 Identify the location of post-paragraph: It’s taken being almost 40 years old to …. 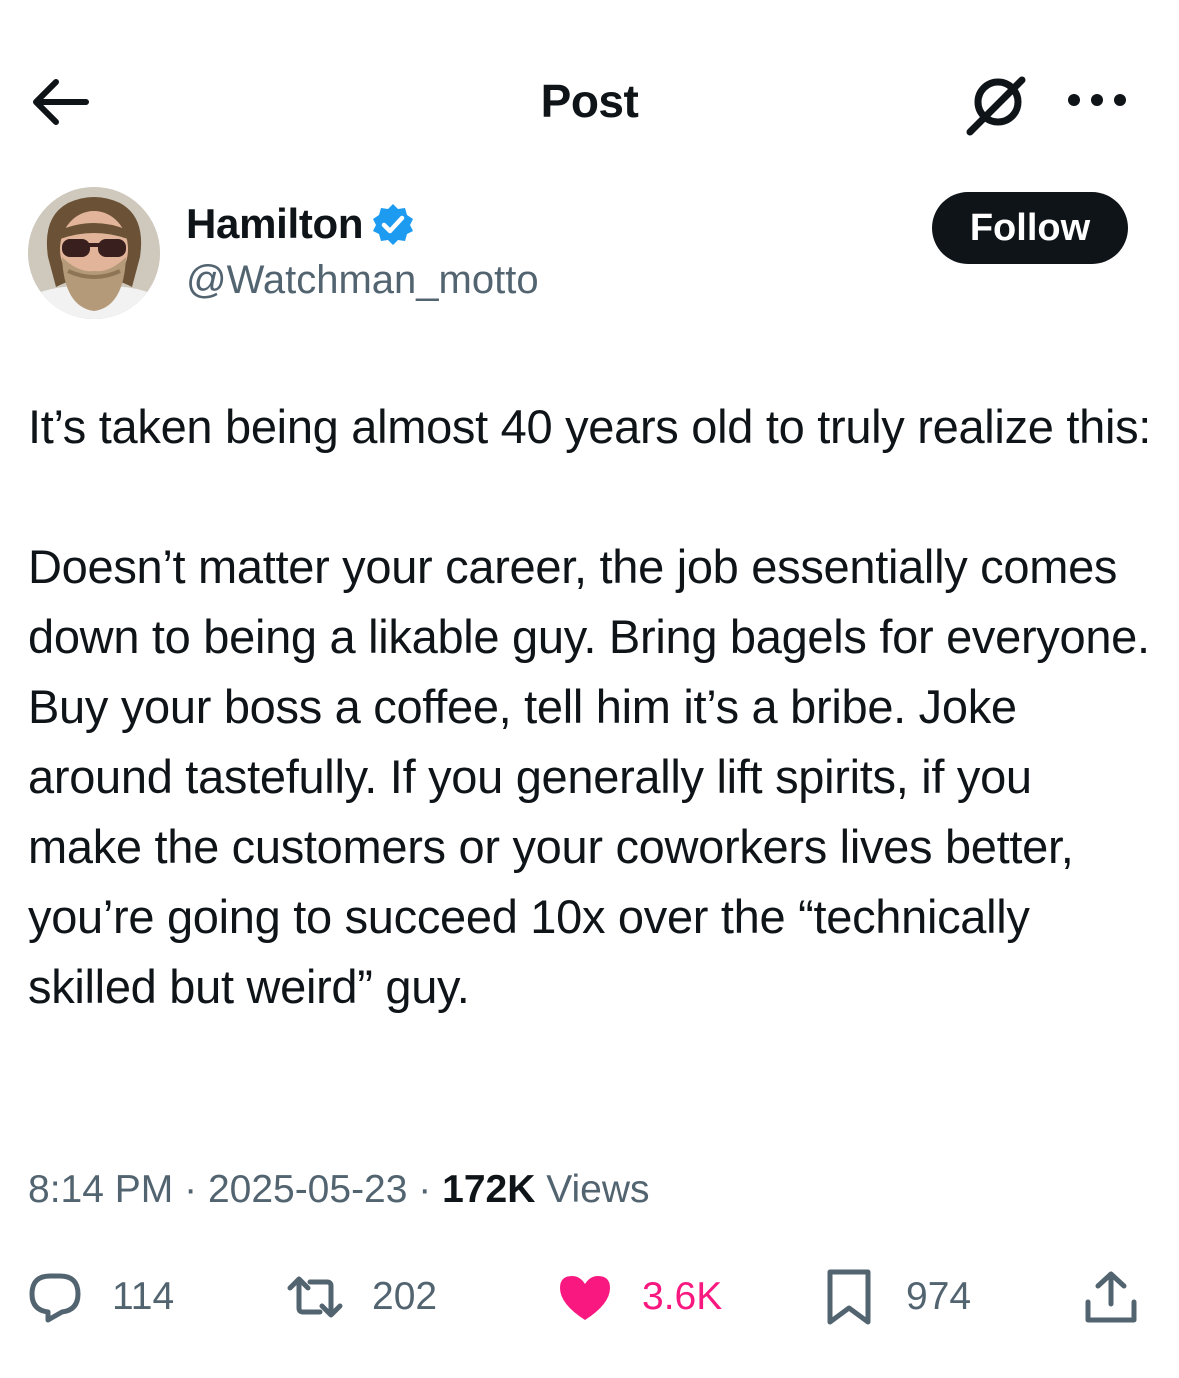
(590, 426).